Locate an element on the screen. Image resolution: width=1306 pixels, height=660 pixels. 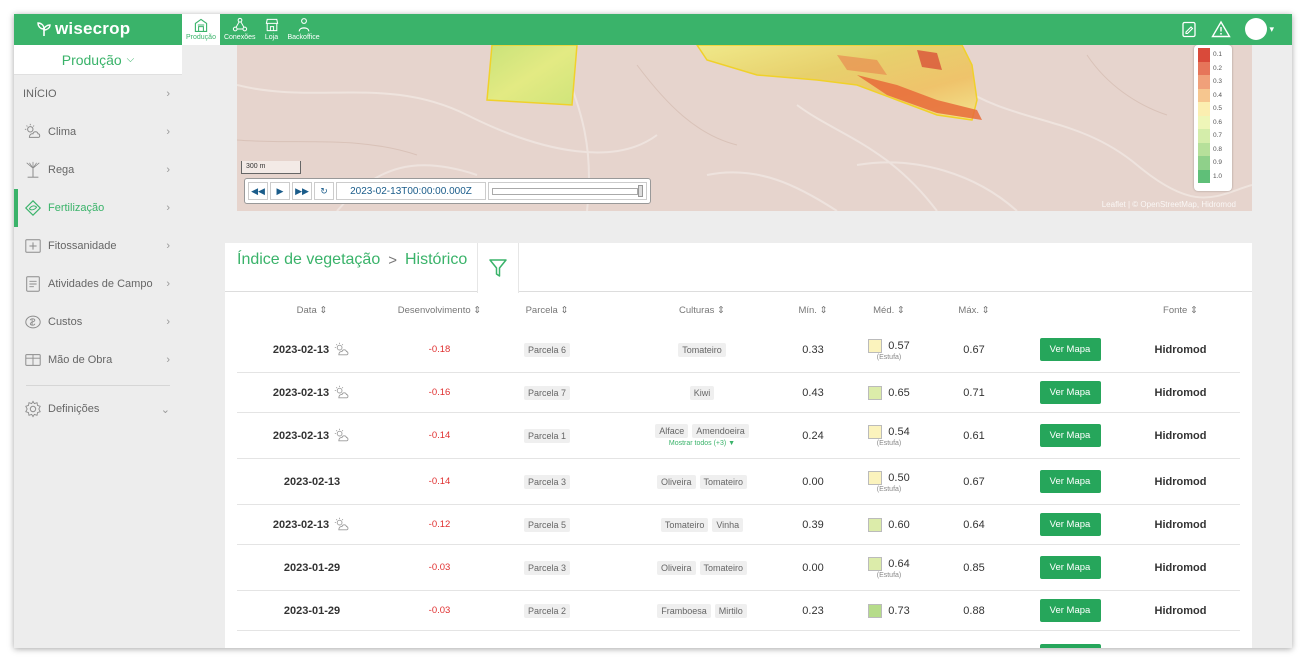
view-map-button is located at coordinates (1070, 646).